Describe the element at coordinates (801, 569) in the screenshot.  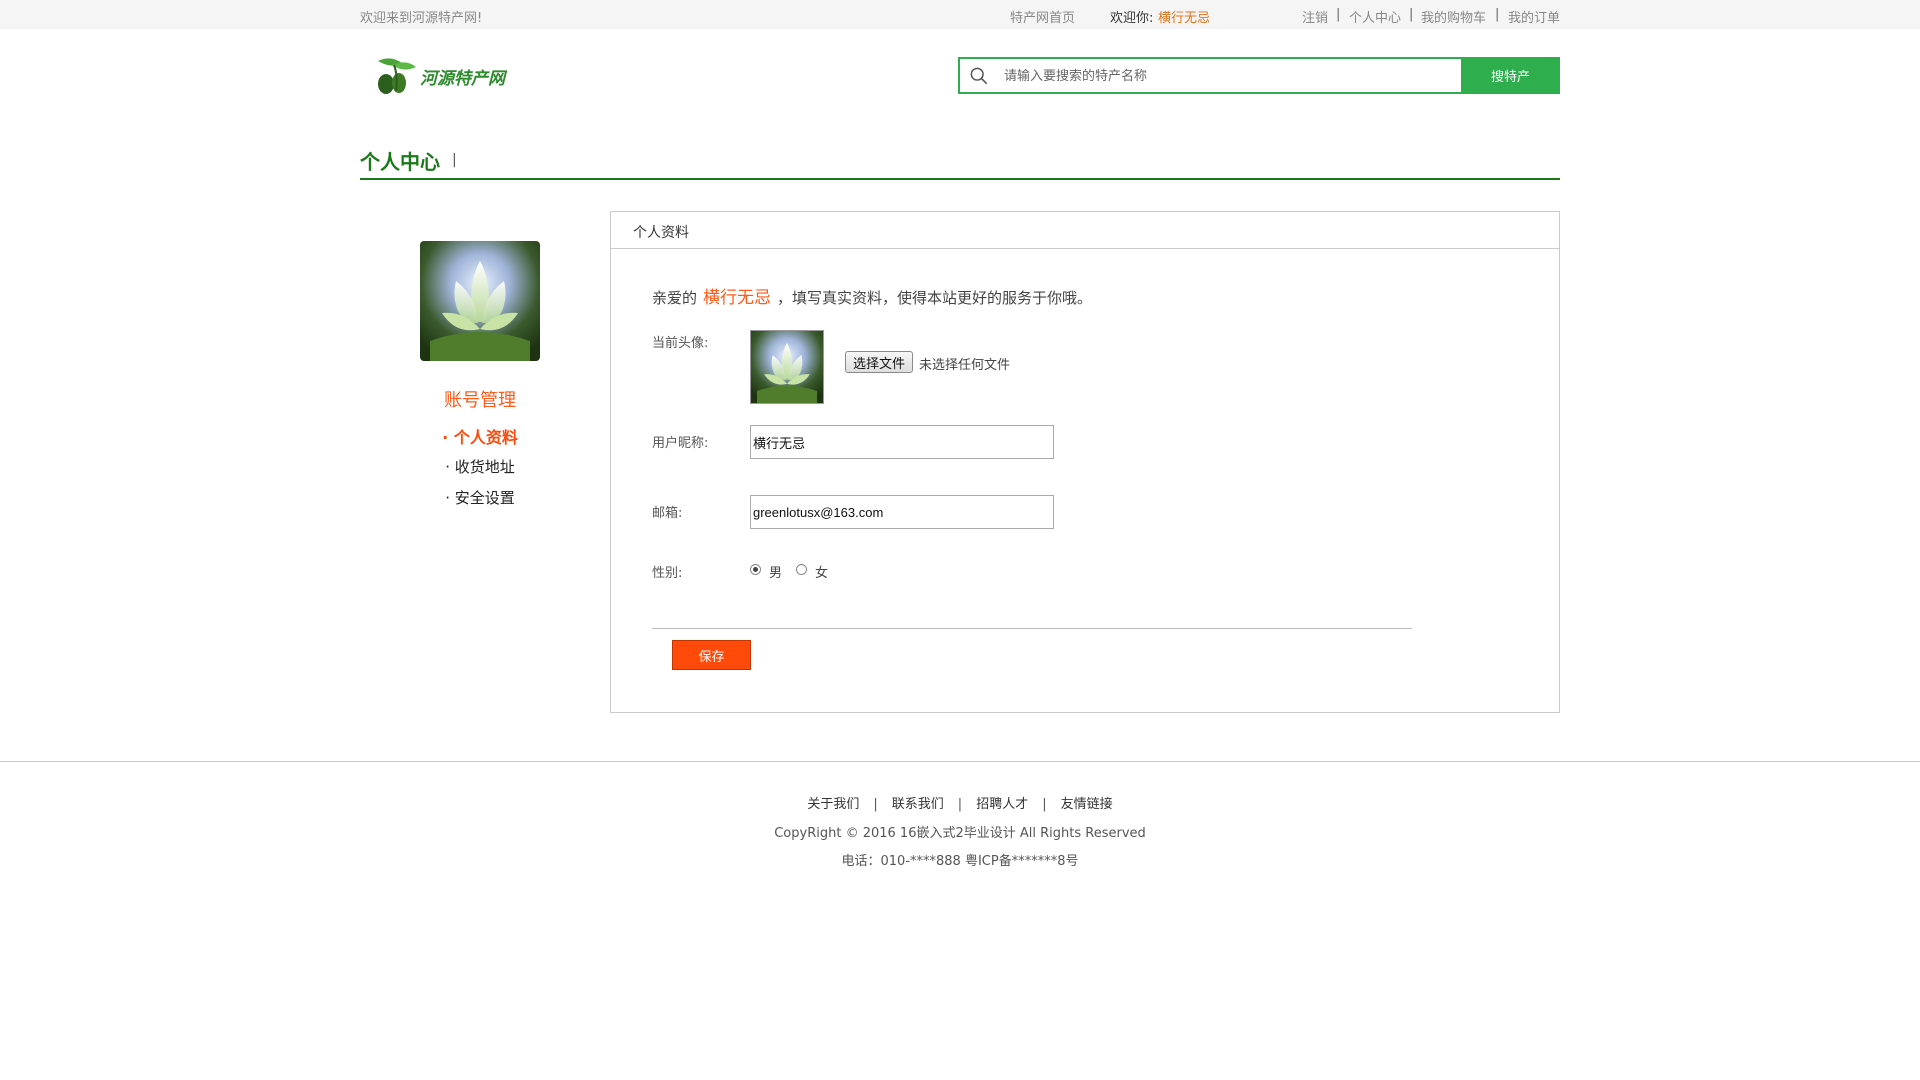
I see `gender-female-radio` at that location.